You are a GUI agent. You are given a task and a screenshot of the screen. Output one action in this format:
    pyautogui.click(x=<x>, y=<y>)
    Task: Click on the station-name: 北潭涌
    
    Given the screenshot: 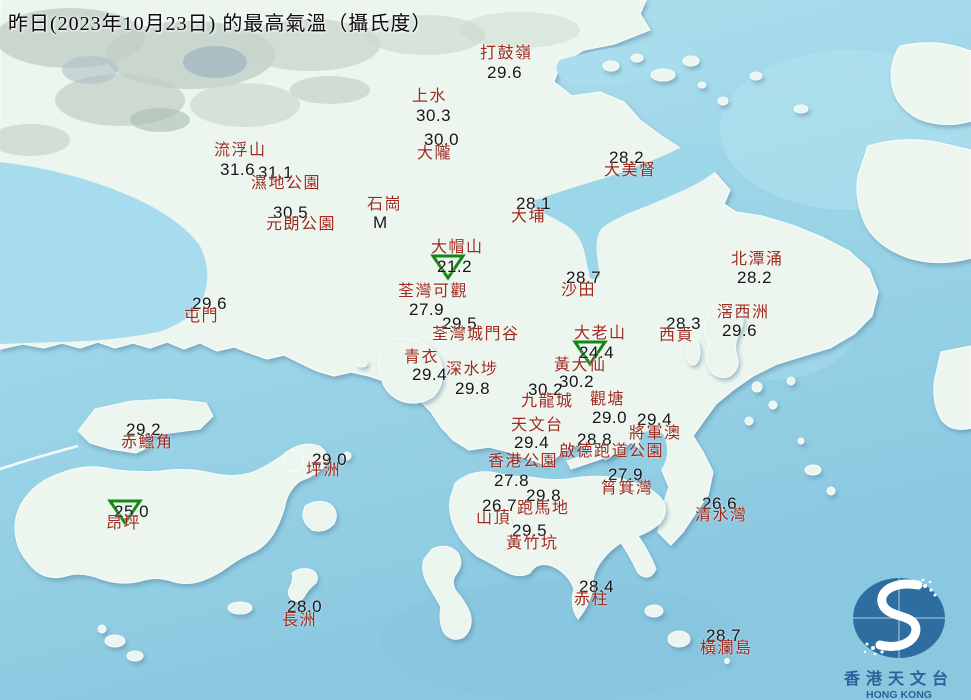 What is the action you would take?
    pyautogui.click(x=757, y=259)
    